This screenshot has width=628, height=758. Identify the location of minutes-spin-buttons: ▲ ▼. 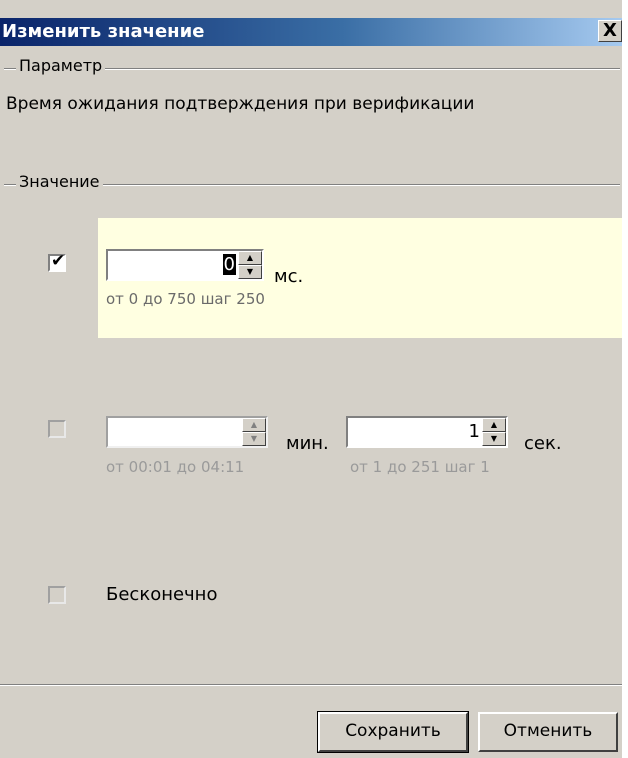
(254, 432).